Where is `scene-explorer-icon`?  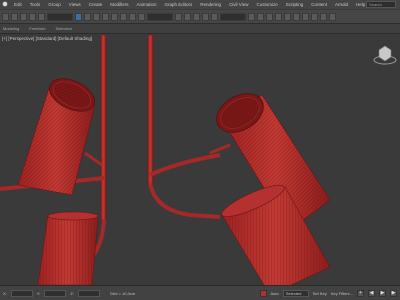
scene-explorer-icon is located at coordinates (278, 16).